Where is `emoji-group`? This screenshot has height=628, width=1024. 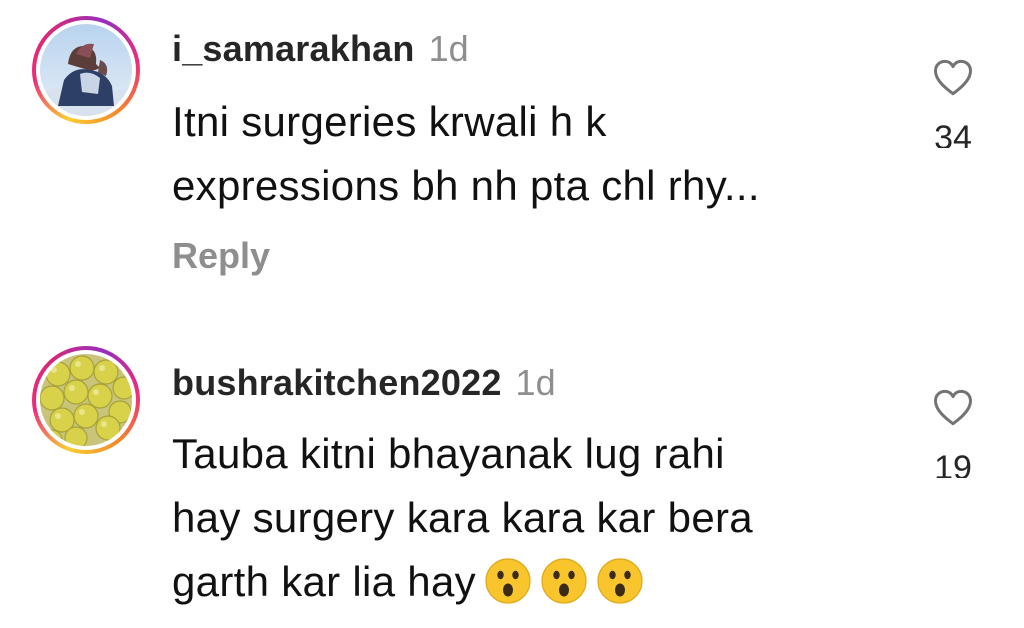
emoji-group is located at coordinates (564, 581).